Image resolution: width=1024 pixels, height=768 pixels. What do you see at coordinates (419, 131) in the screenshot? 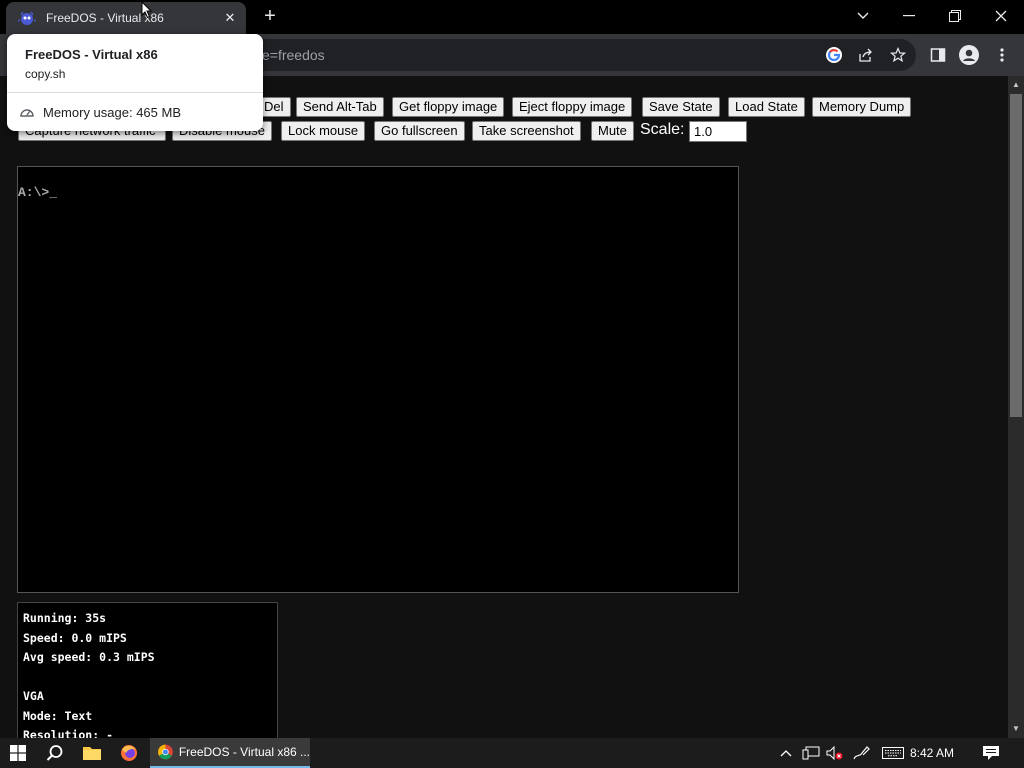
I see `go-fullscreen-button: Go fullscreen` at bounding box center [419, 131].